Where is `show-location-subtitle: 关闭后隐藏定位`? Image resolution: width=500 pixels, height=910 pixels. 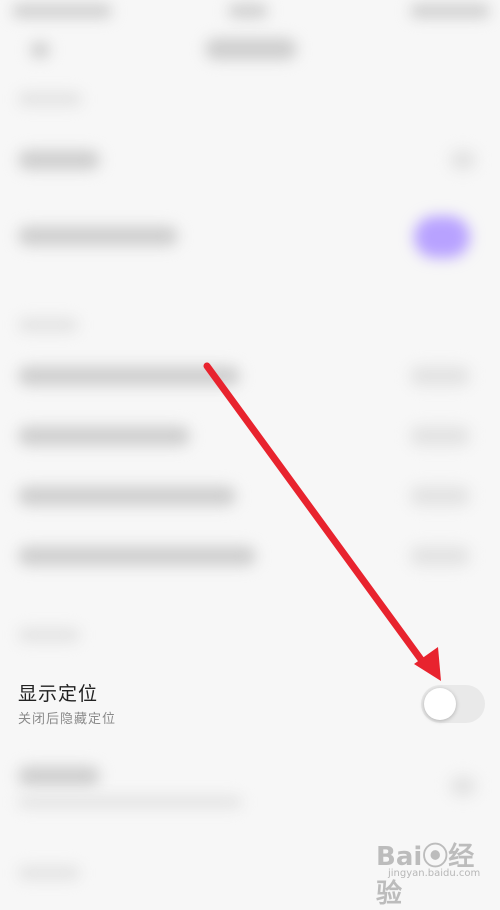 show-location-subtitle: 关闭后隐藏定位 is located at coordinates (67, 719).